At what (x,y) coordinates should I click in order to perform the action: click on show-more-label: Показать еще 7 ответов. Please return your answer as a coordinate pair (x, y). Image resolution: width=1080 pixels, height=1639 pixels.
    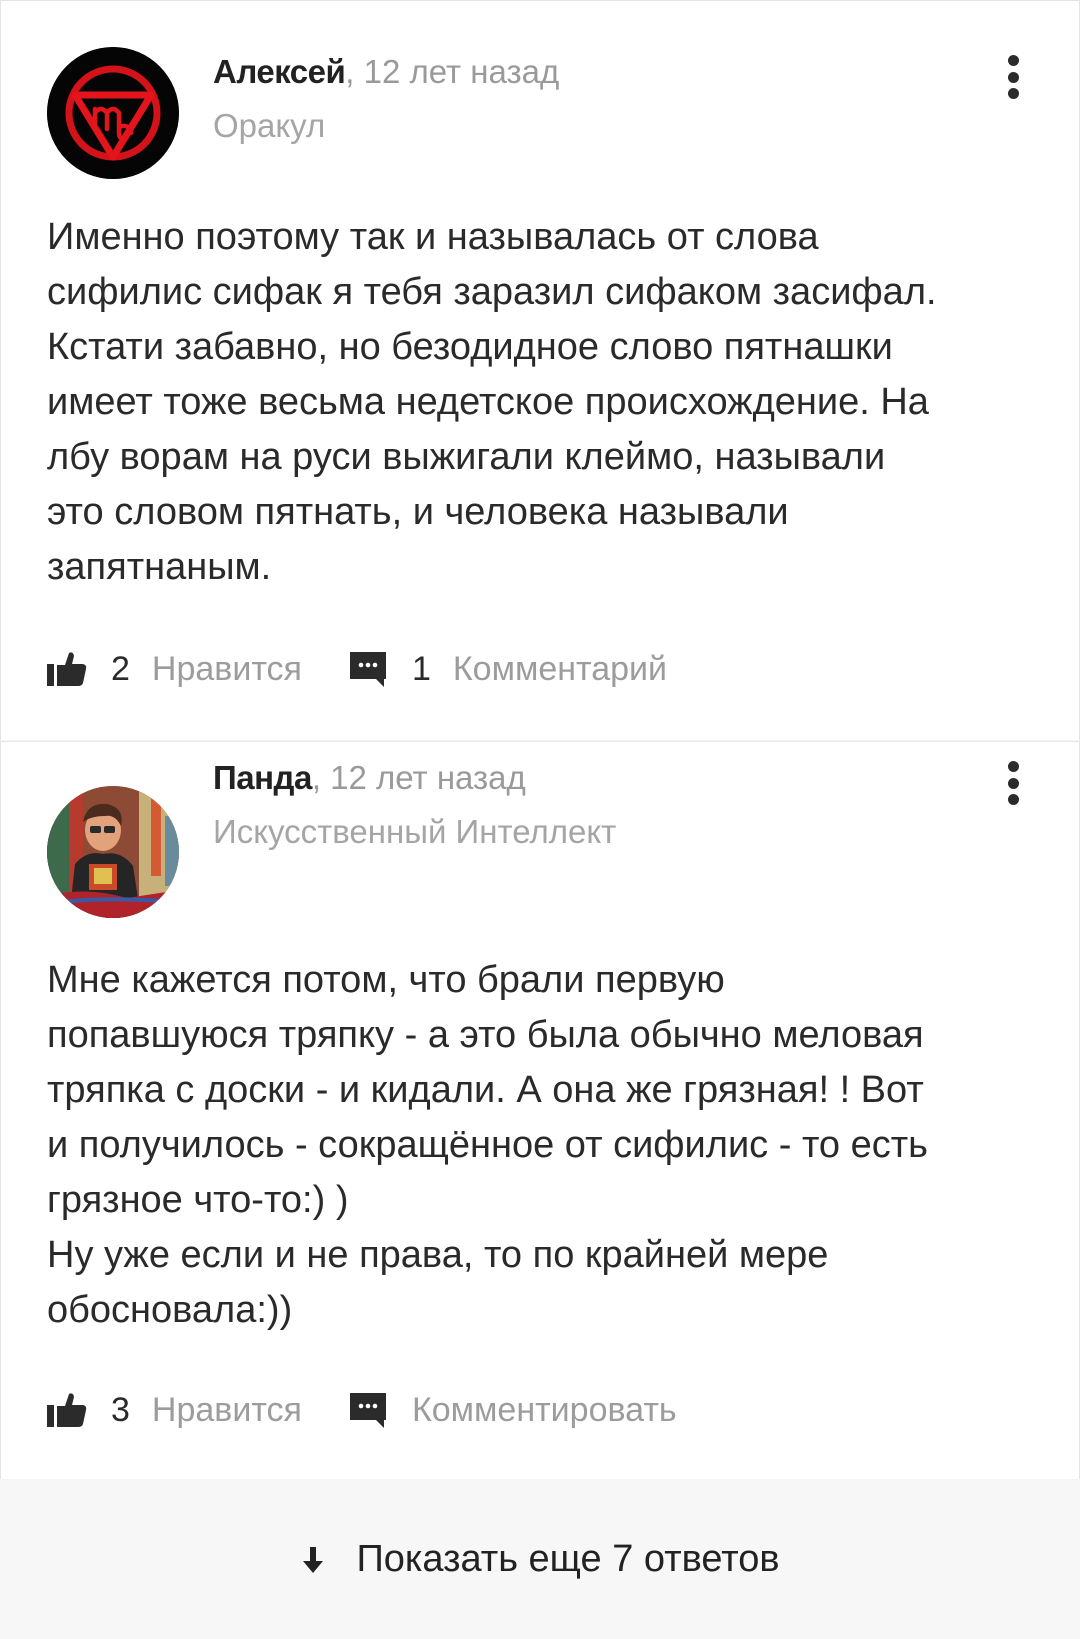
    Looking at the image, I should click on (568, 1559).